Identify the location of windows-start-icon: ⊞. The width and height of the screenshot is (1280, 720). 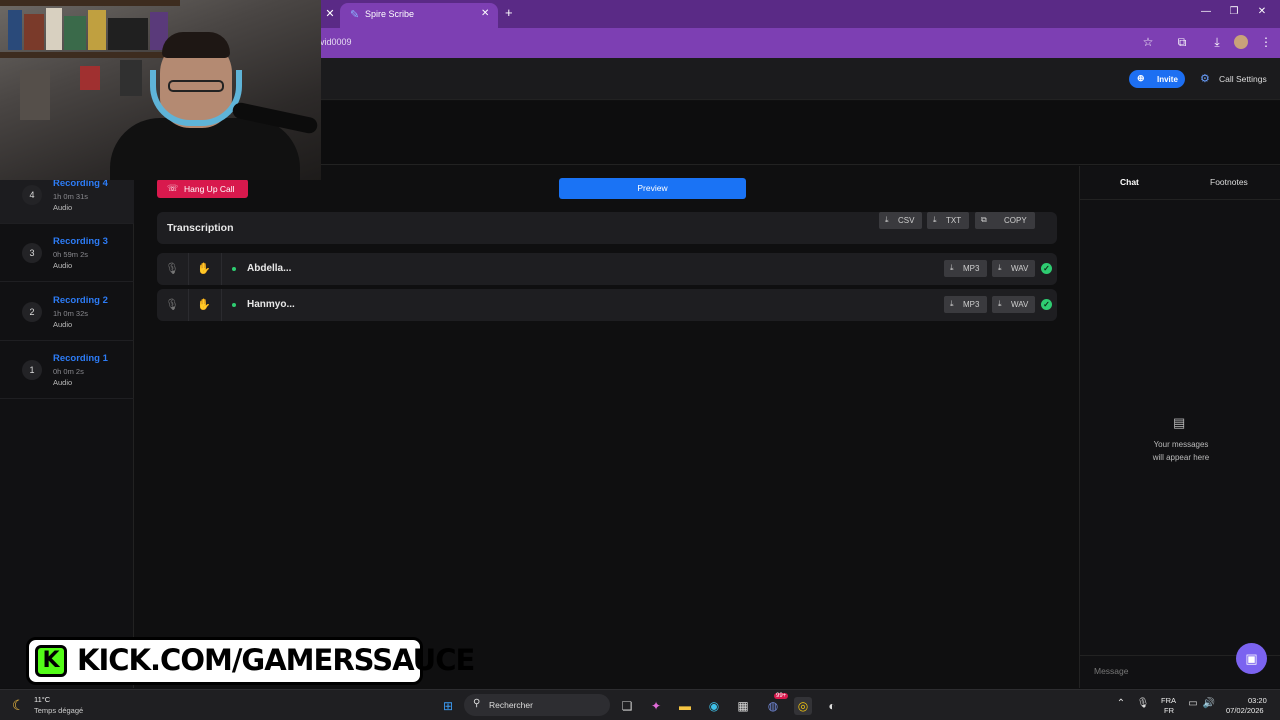
(448, 706).